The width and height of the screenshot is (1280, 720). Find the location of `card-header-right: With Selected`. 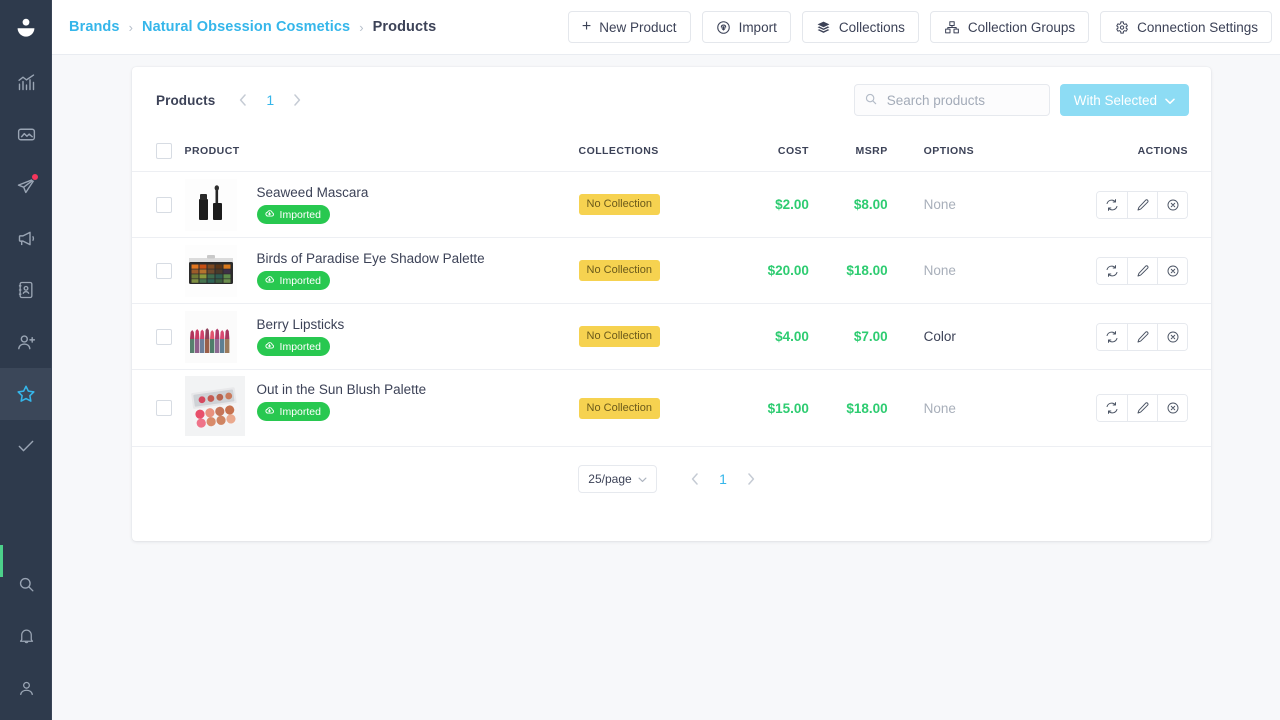

card-header-right: With Selected is located at coordinates (1021, 100).